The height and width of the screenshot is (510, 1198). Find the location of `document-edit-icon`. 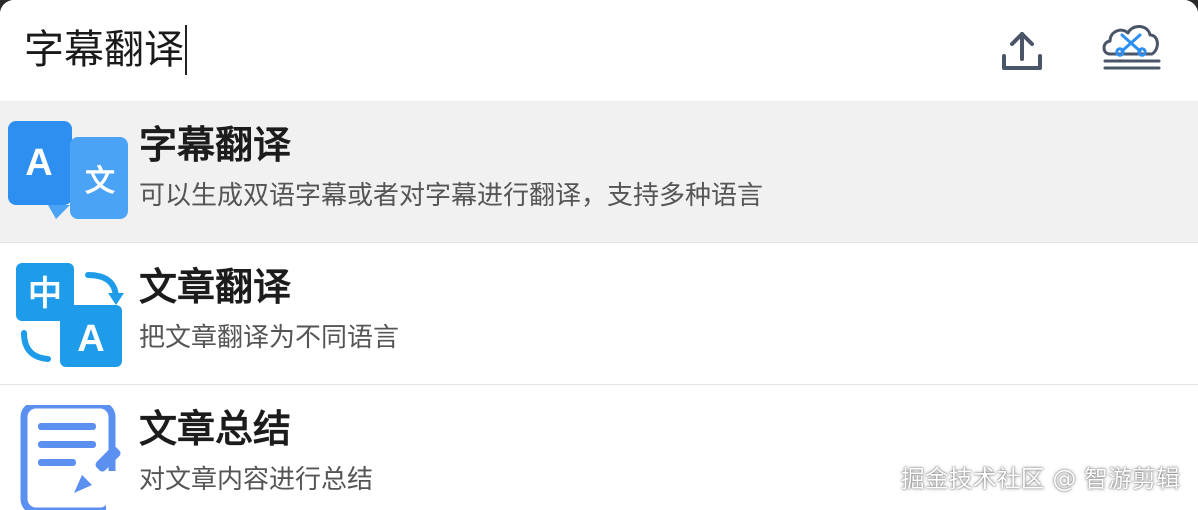

document-edit-icon is located at coordinates (69, 455).